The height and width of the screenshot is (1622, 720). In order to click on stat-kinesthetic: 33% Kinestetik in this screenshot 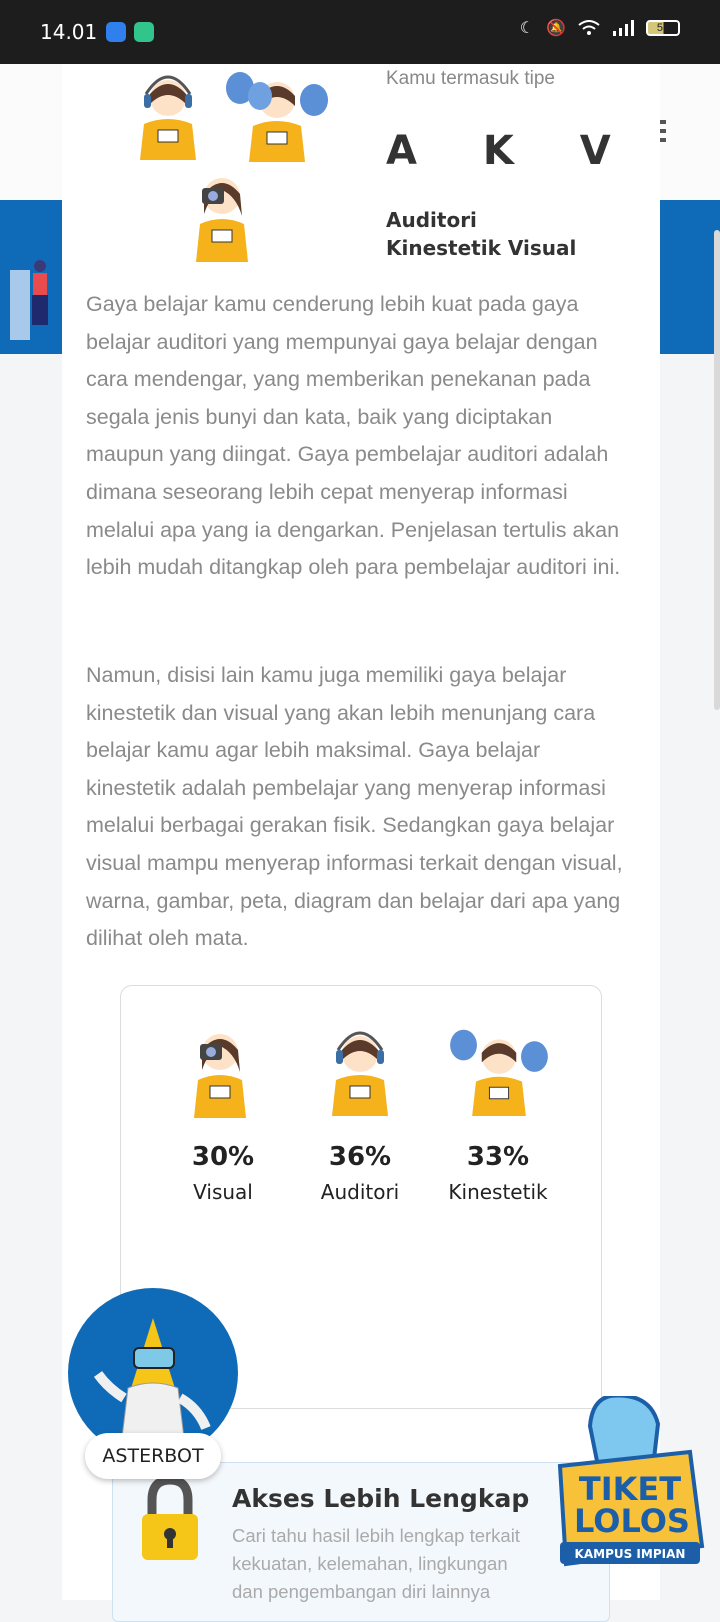, I will do `click(498, 1173)`.